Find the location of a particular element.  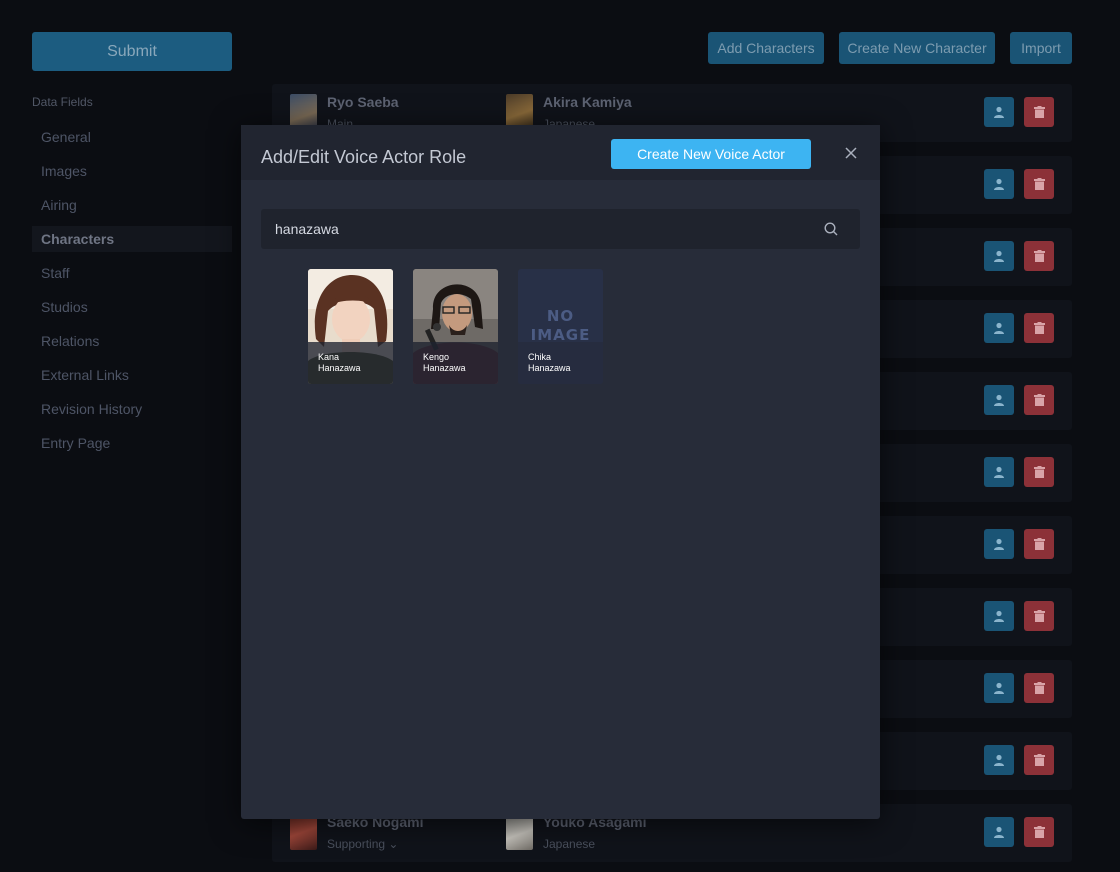

sidebar-item-staff: Staff is located at coordinates (132, 273).